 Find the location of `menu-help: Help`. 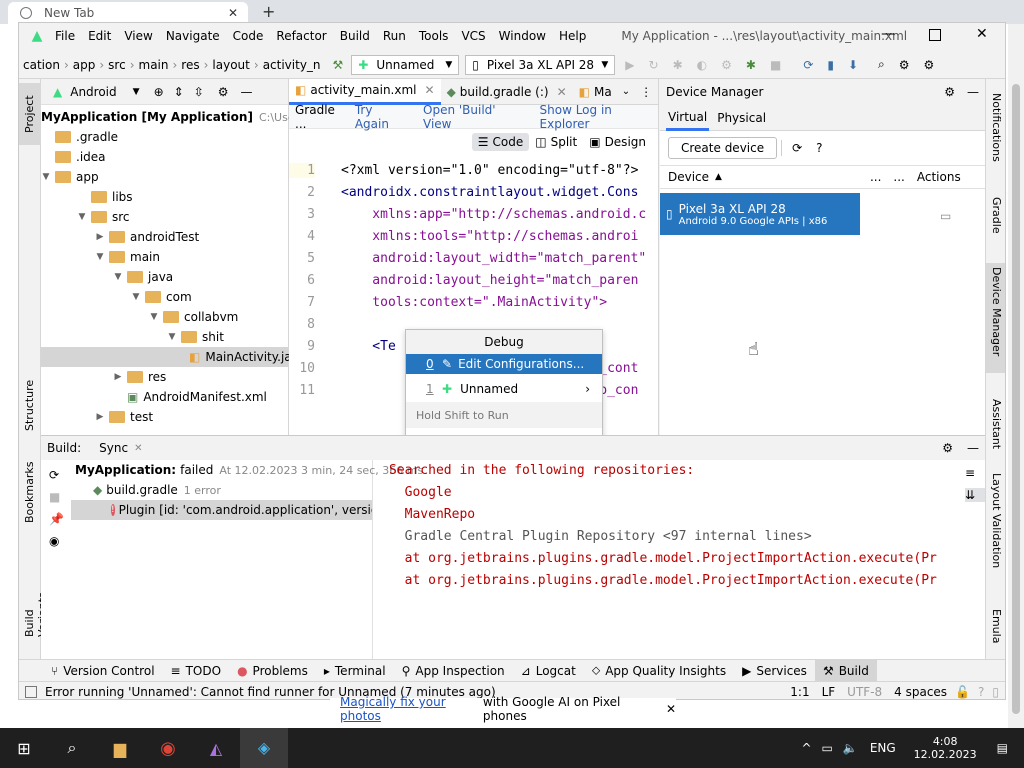

menu-help: Help is located at coordinates (572, 36).